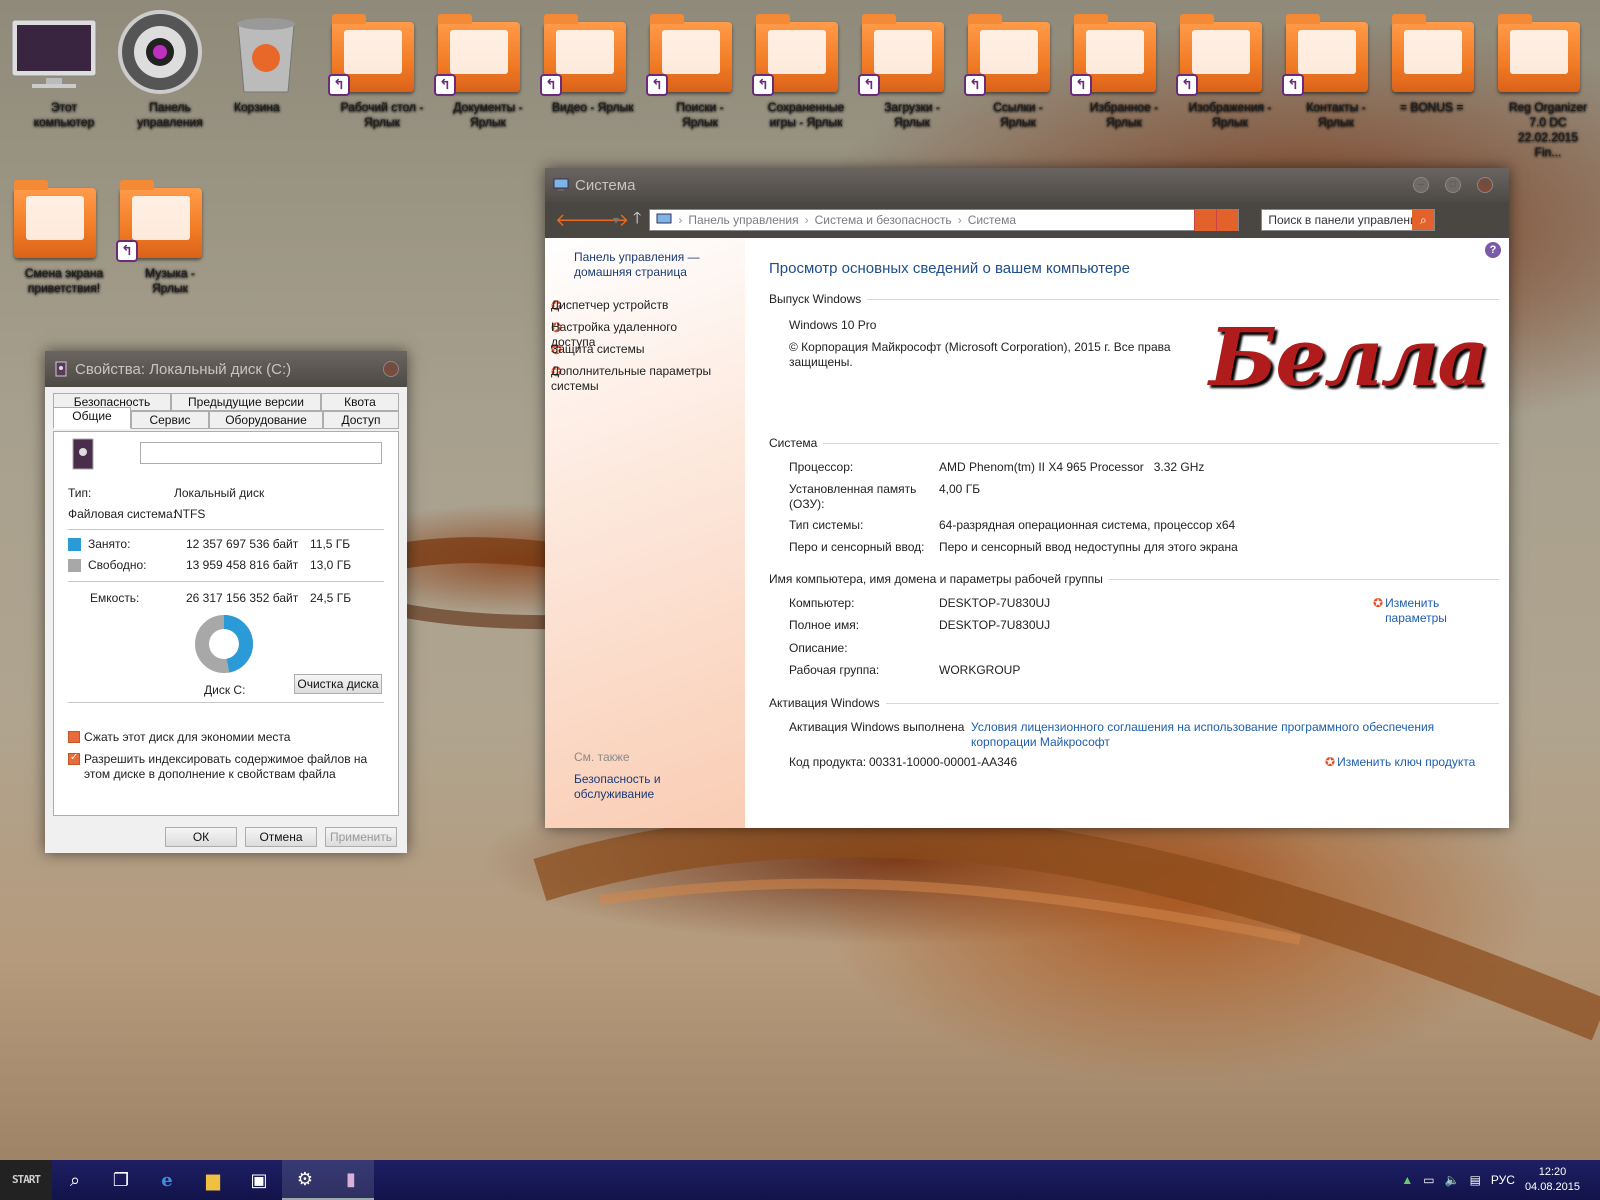  Describe the element at coordinates (1336, 114) in the screenshot. I see `desktop-icon-label: Контакты - Ярлык` at that location.